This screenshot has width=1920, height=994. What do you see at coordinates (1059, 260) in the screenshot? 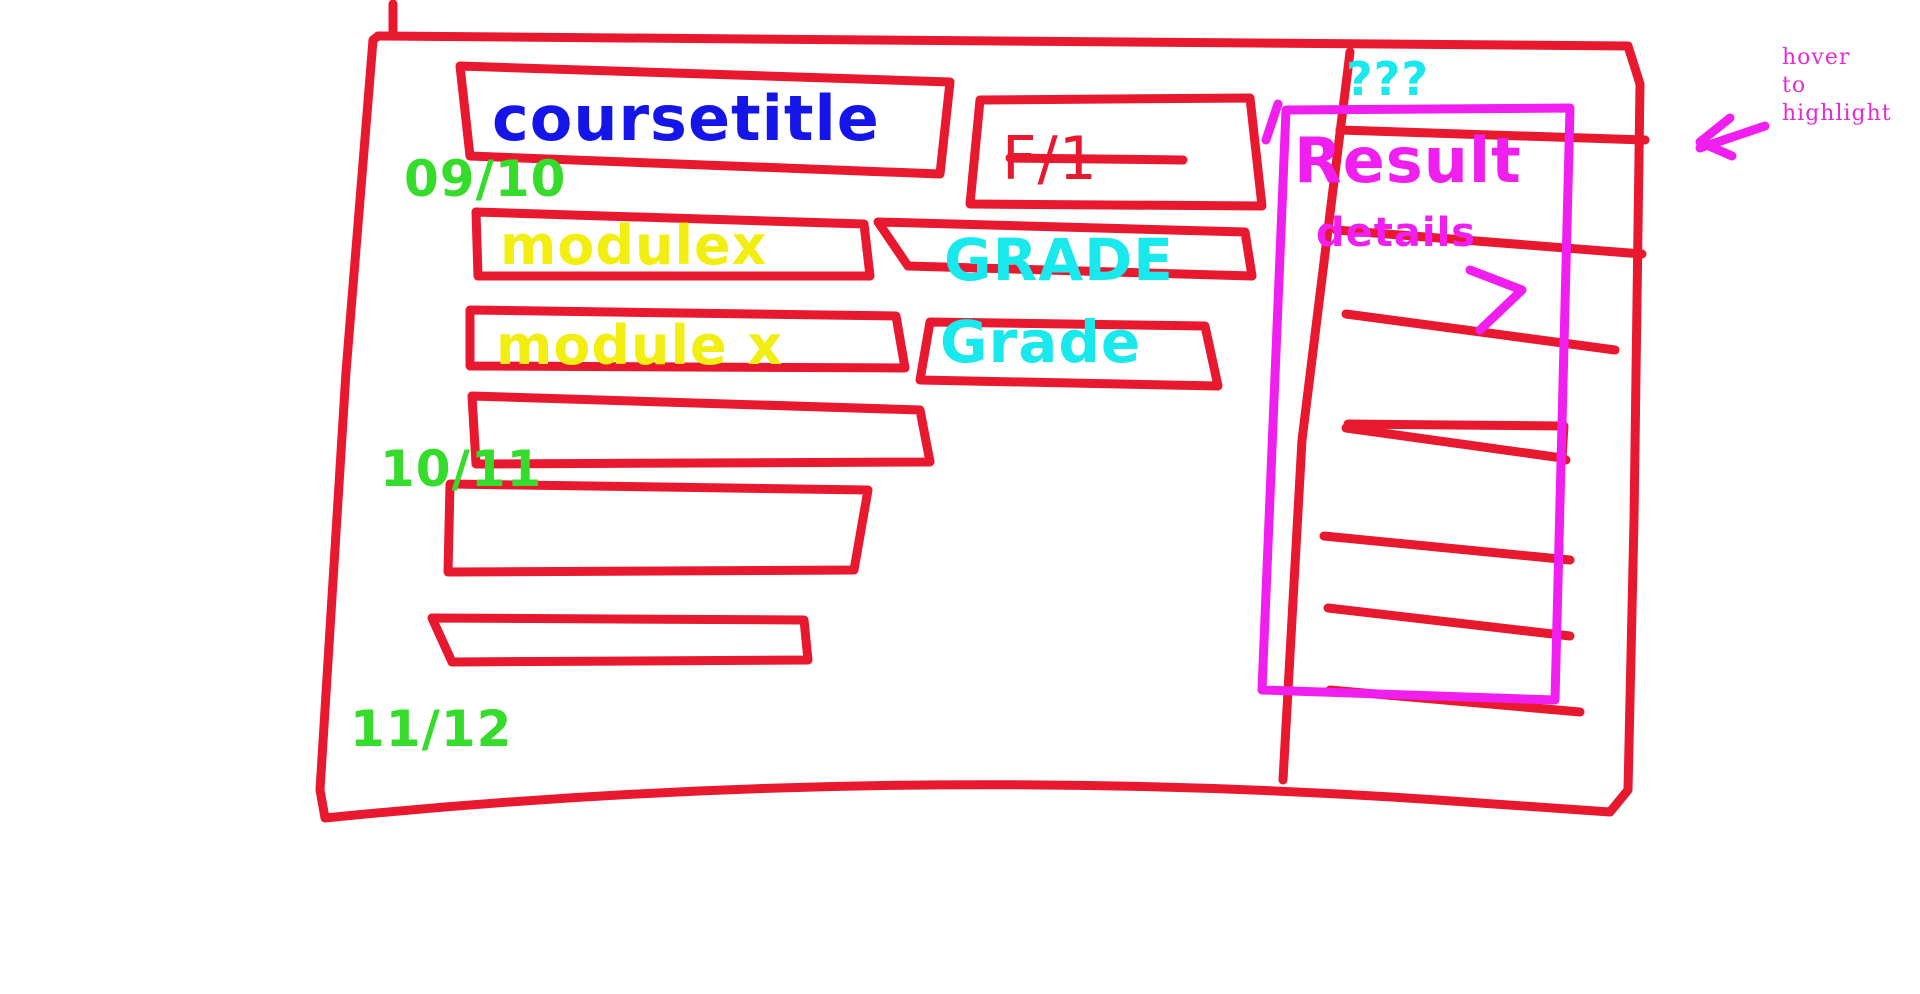
I see `module-grade-1: GRADE` at bounding box center [1059, 260].